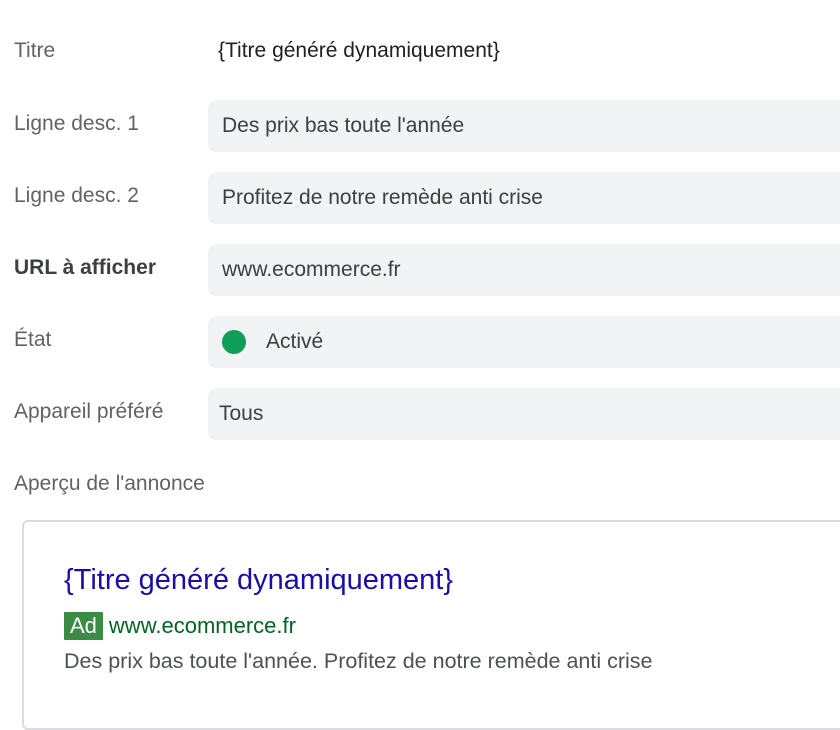 The width and height of the screenshot is (840, 730). What do you see at coordinates (360, 3) in the screenshot?
I see `section-heading-clipped` at bounding box center [360, 3].